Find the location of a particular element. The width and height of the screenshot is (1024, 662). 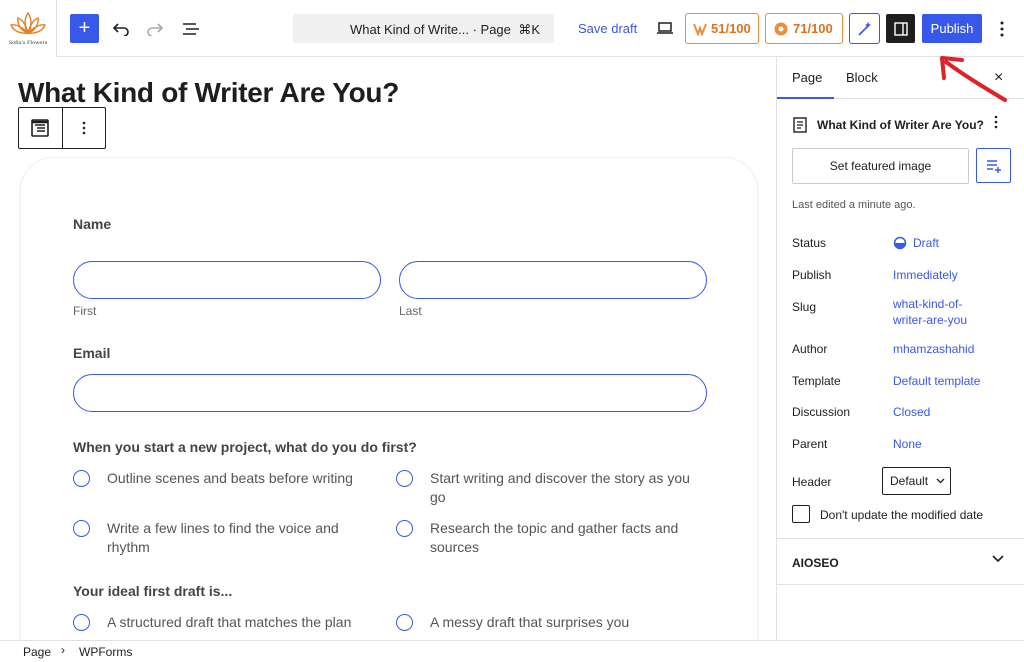

seo-score-value: 51/100 is located at coordinates (731, 28).